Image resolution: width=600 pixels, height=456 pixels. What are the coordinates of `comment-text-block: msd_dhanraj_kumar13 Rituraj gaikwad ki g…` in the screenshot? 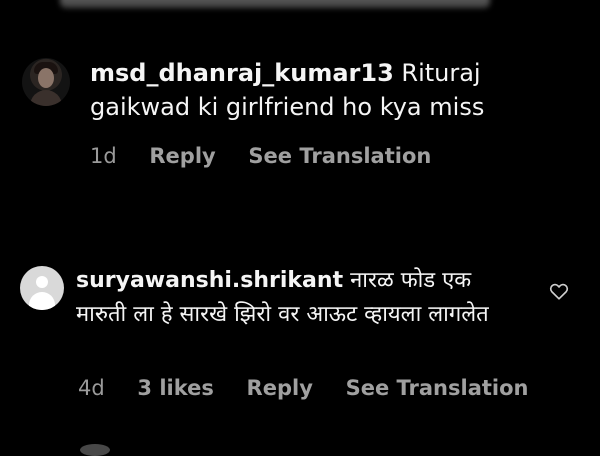 It's located at (325, 90).